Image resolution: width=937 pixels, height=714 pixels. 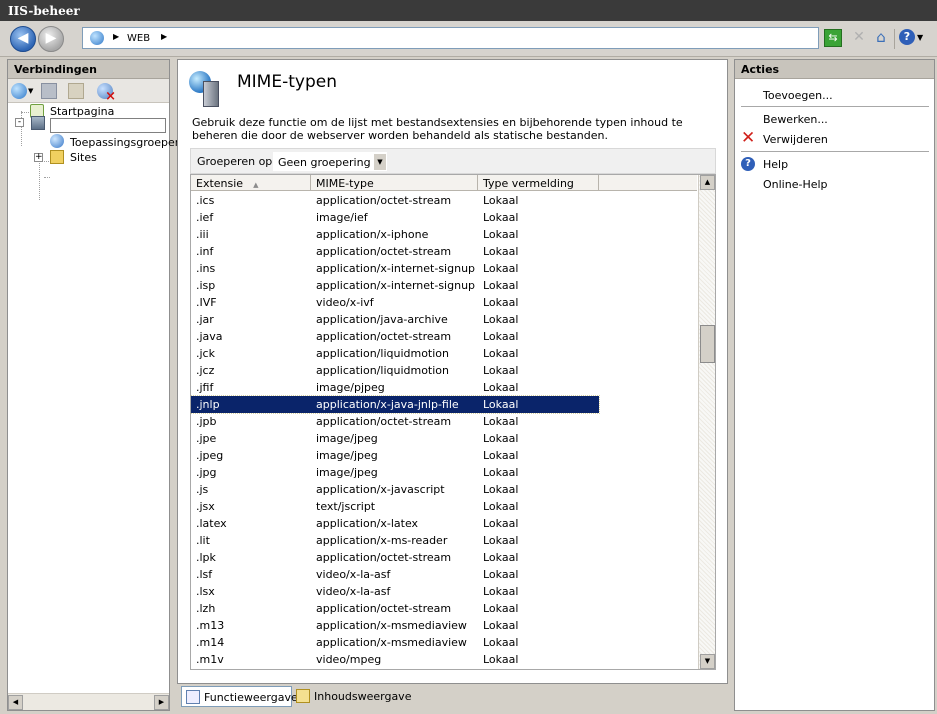 What do you see at coordinates (395, 455) in the screenshot?
I see `table-row: .jpeg image/jpeg Lokaal` at bounding box center [395, 455].